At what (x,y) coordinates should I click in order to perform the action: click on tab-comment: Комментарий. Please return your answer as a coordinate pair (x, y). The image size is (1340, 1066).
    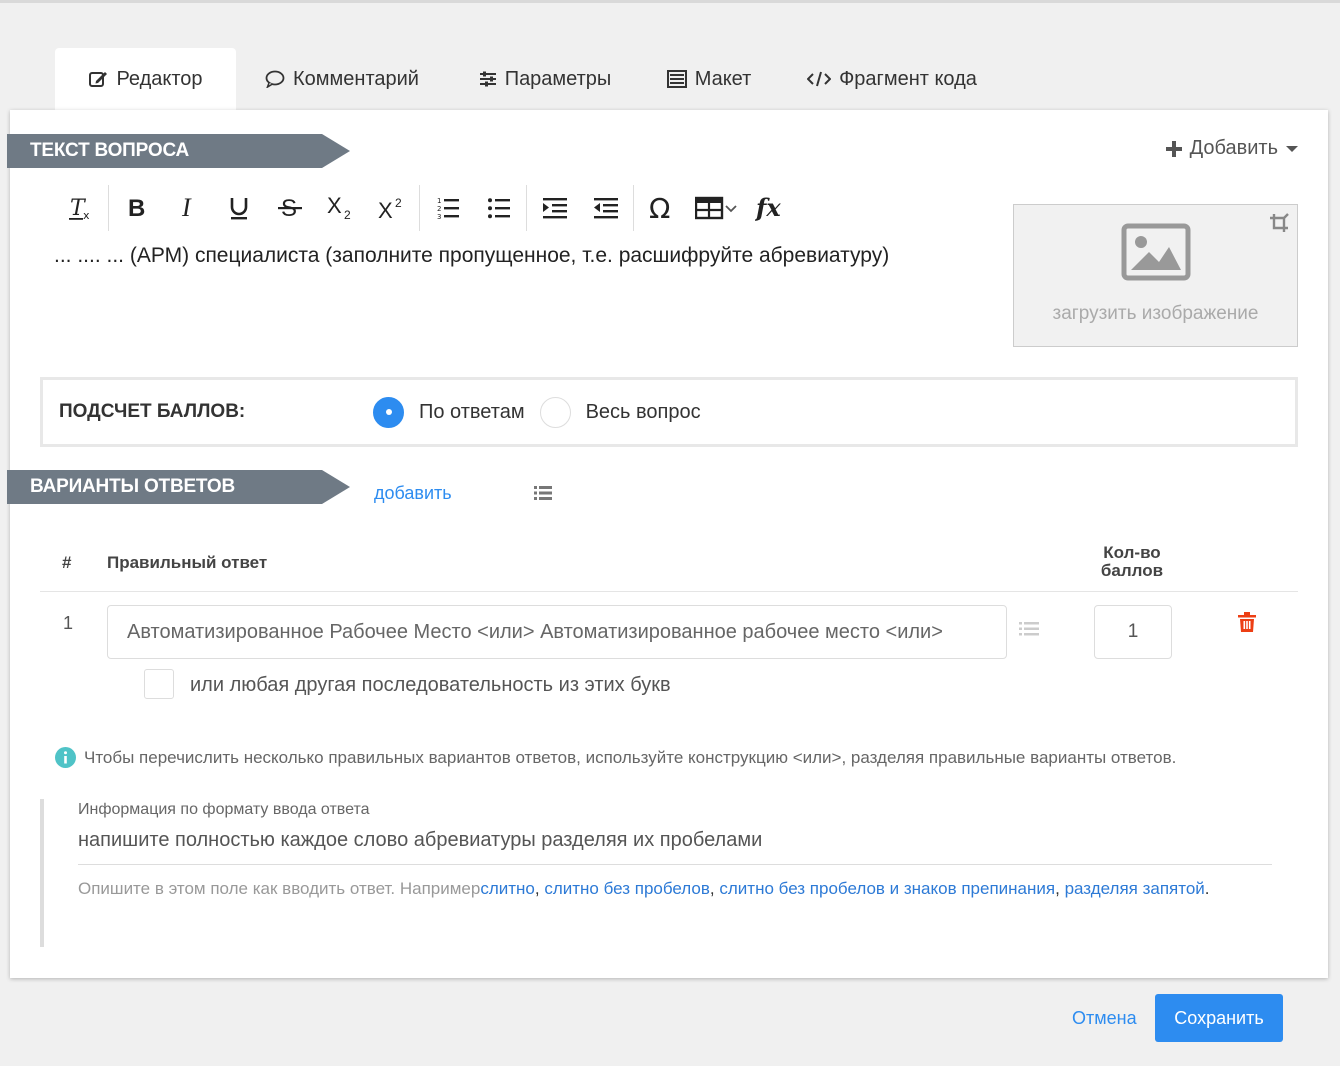
    Looking at the image, I should click on (342, 79).